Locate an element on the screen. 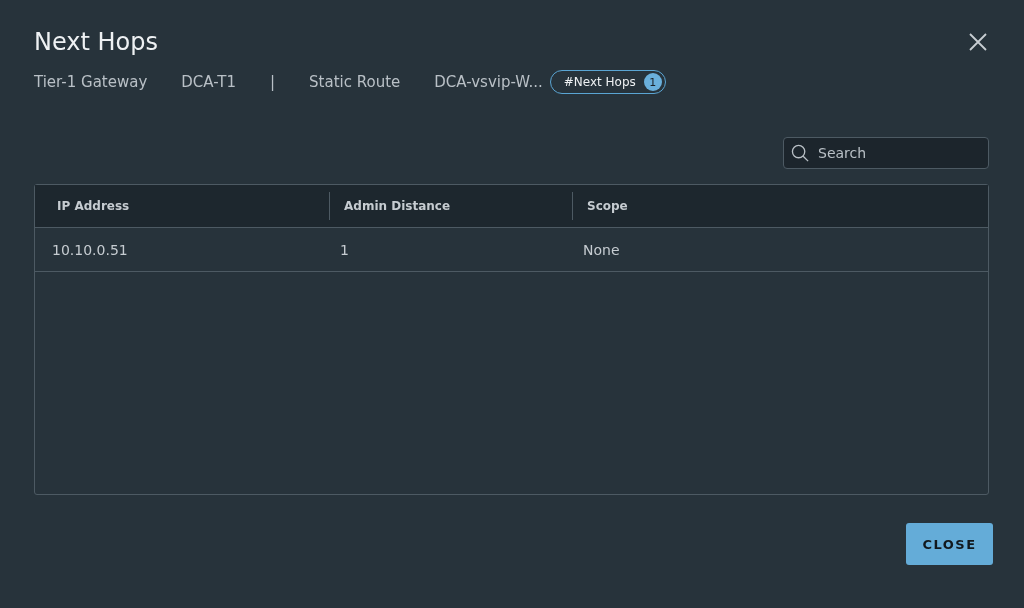 Image resolution: width=1024 pixels, height=608 pixels. breadcrumb-link: DCA-T1 is located at coordinates (208, 82).